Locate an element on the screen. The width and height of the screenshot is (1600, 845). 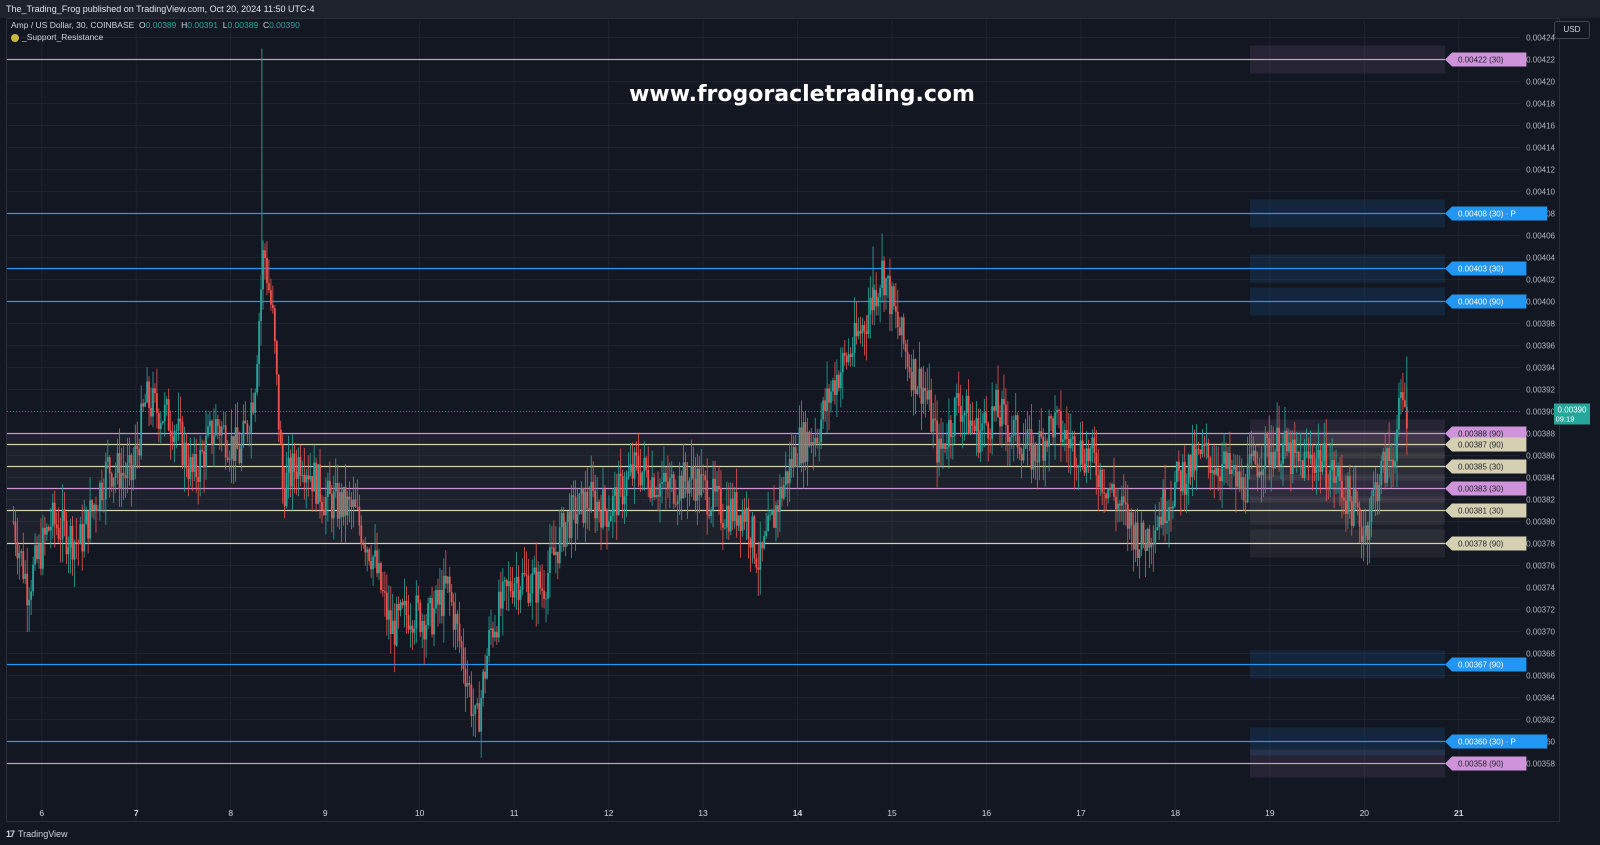
tradingview-logo: 17 TradingView is located at coordinates (37, 834).